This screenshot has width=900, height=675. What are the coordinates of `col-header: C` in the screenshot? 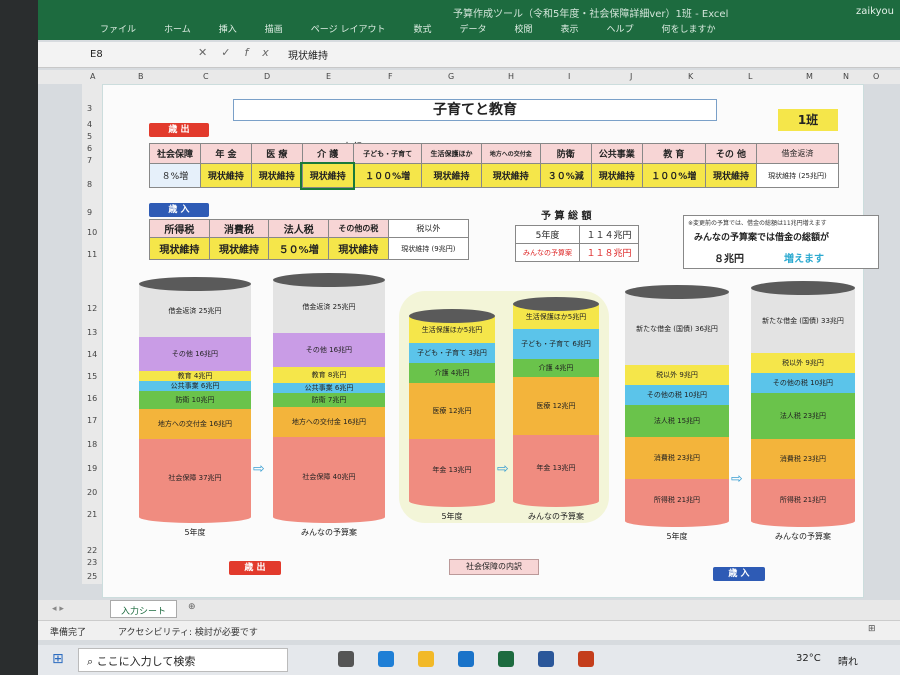 It's located at (206, 76).